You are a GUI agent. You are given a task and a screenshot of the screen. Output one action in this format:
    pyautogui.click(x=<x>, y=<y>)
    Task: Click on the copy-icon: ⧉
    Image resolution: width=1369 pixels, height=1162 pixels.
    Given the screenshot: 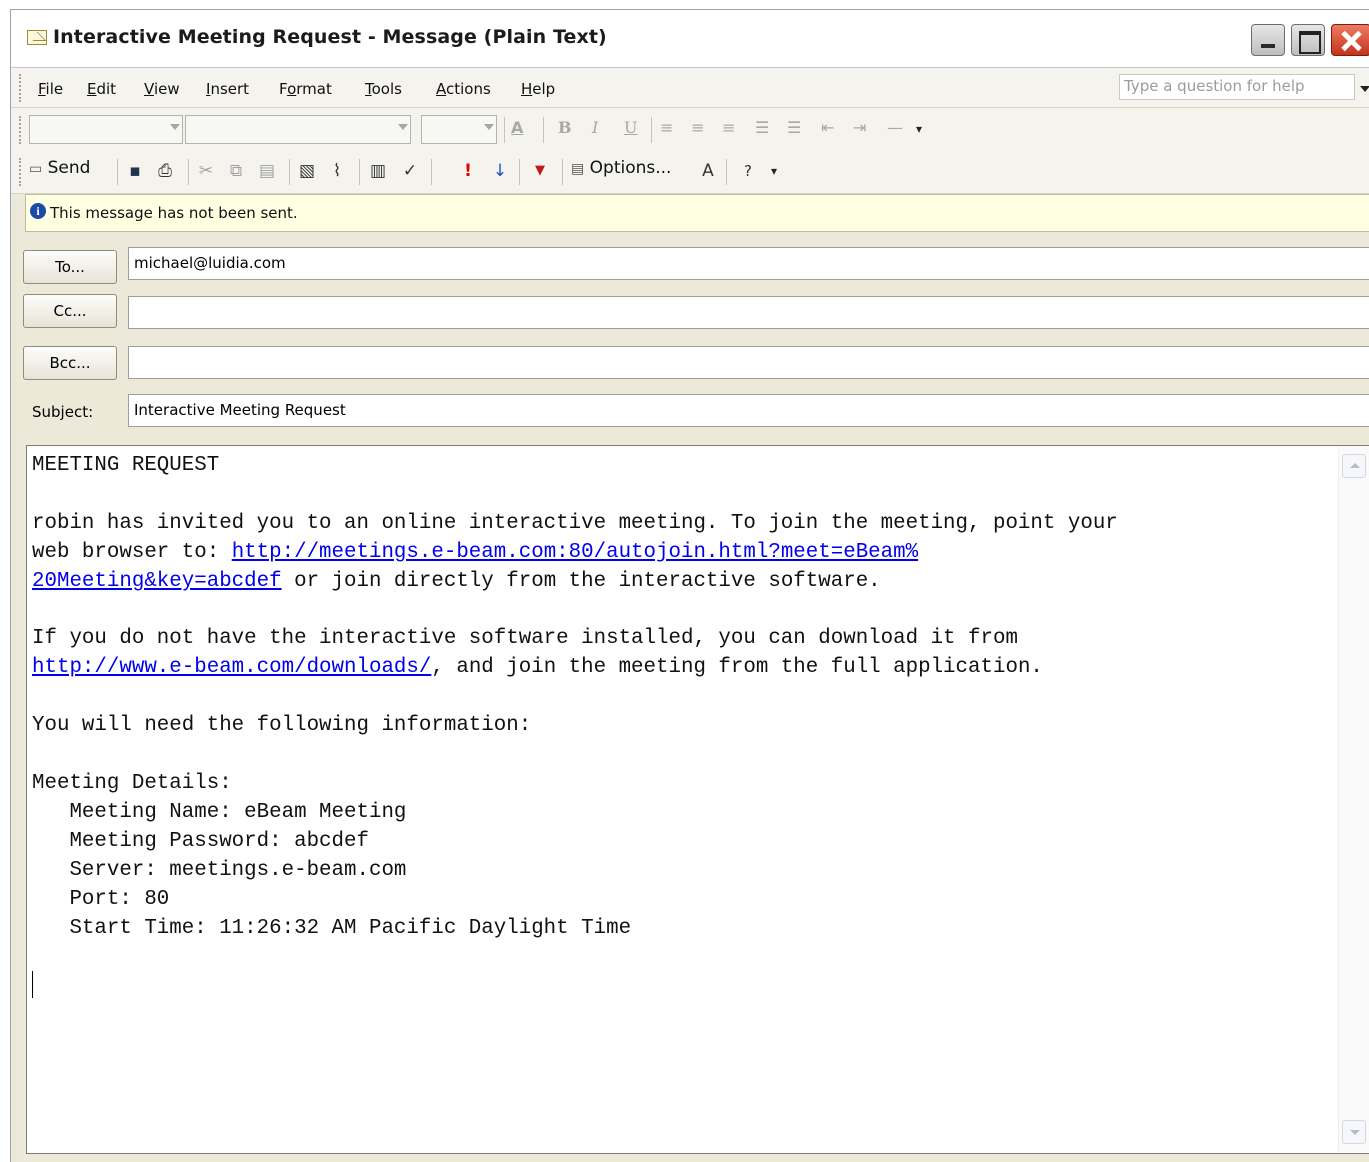 What is the action you would take?
    pyautogui.click(x=236, y=171)
    